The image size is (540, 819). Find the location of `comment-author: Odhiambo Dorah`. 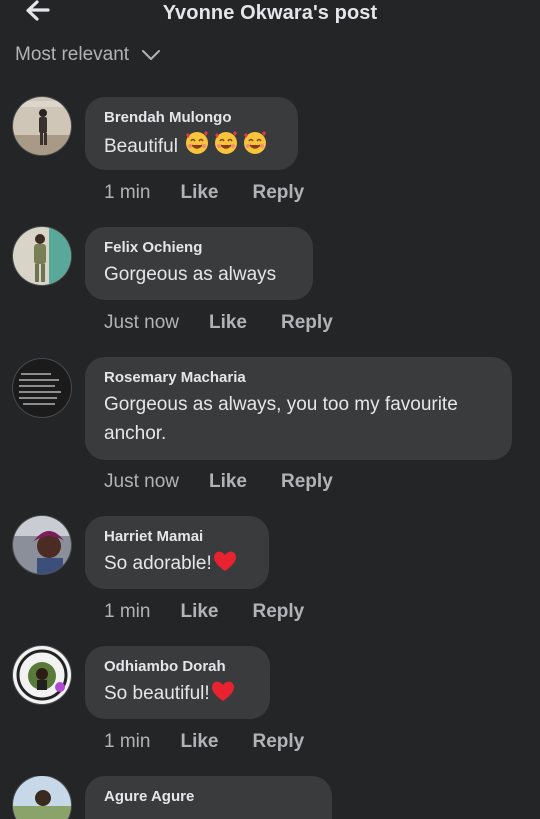

comment-author: Odhiambo Dorah is located at coordinates (177, 666).